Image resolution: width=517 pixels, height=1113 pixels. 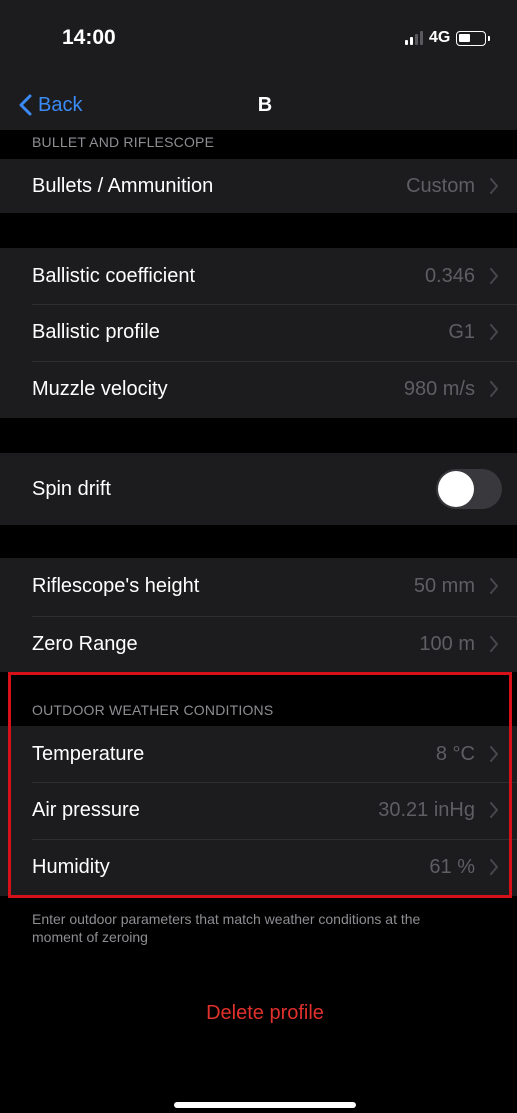 I want to click on row-label: Spin drift, so click(x=71, y=489).